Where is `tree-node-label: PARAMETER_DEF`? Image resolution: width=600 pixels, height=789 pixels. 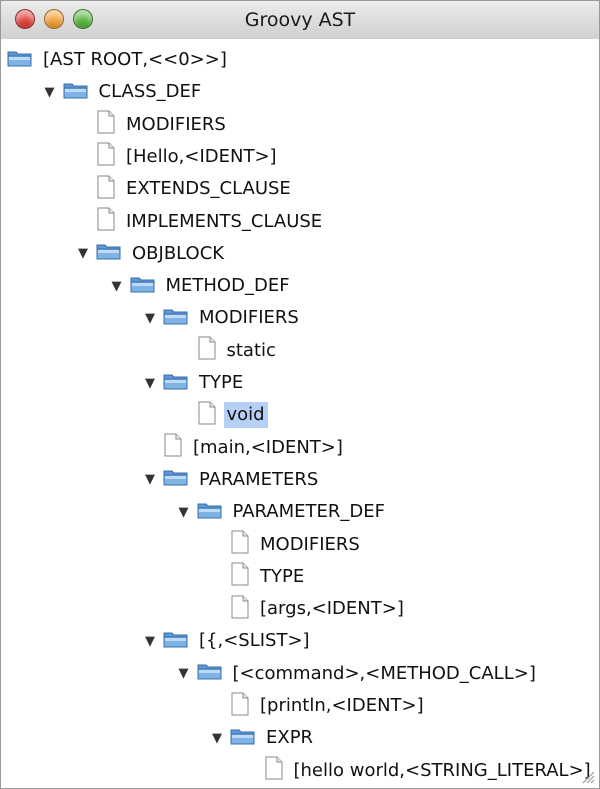 tree-node-label: PARAMETER_DEF is located at coordinates (308, 512).